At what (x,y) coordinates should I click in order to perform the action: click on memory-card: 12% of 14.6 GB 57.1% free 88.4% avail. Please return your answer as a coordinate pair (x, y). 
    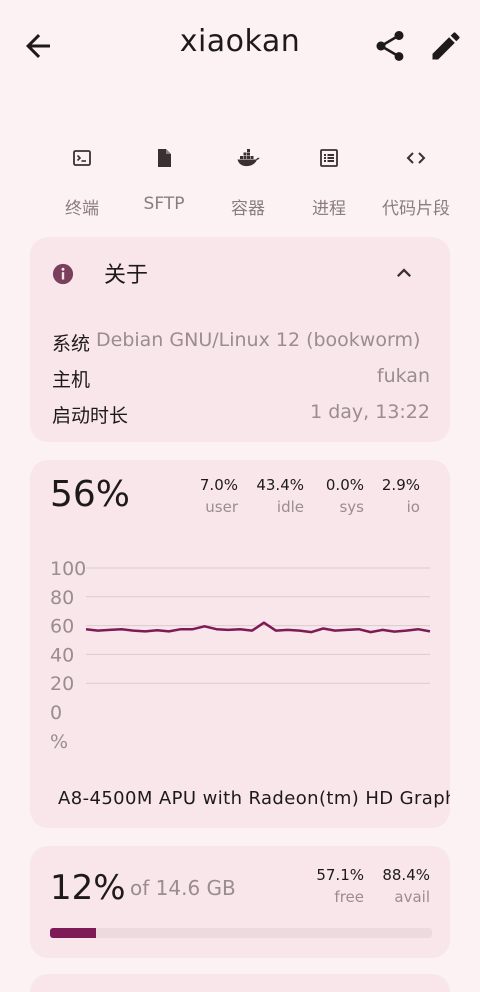
    Looking at the image, I should click on (240, 902).